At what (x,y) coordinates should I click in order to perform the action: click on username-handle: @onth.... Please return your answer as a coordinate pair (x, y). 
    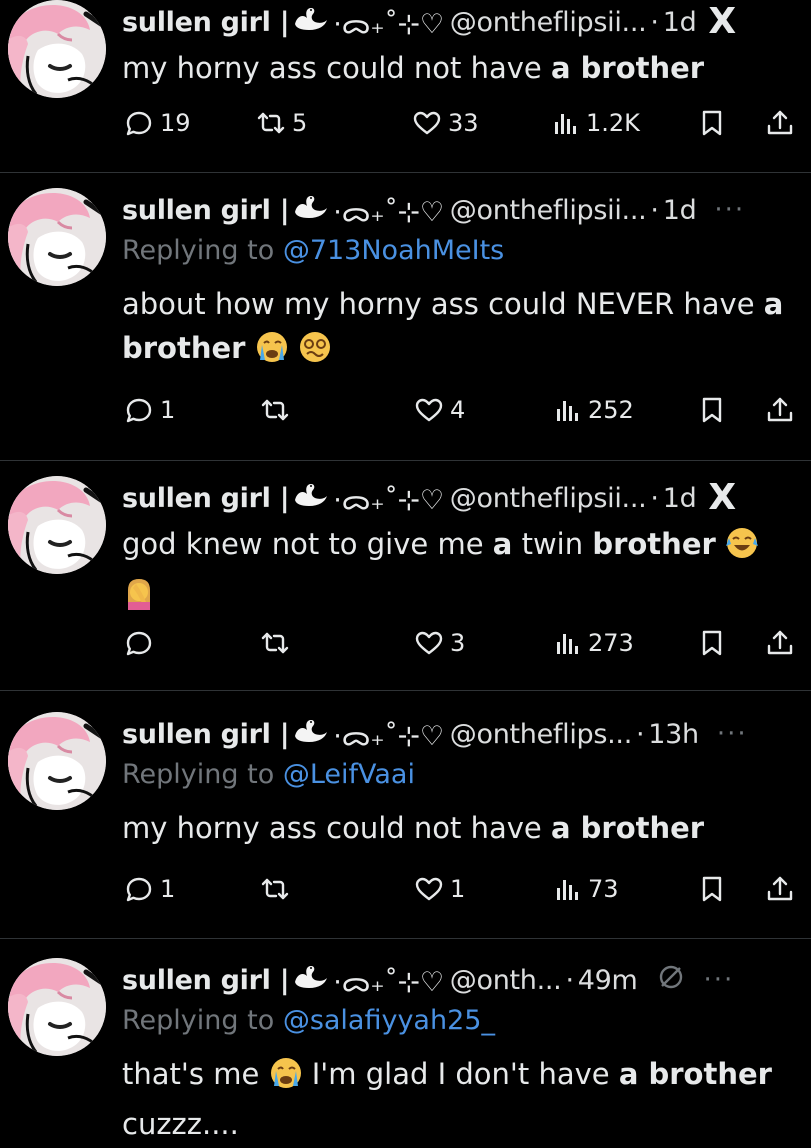
    Looking at the image, I should click on (506, 980).